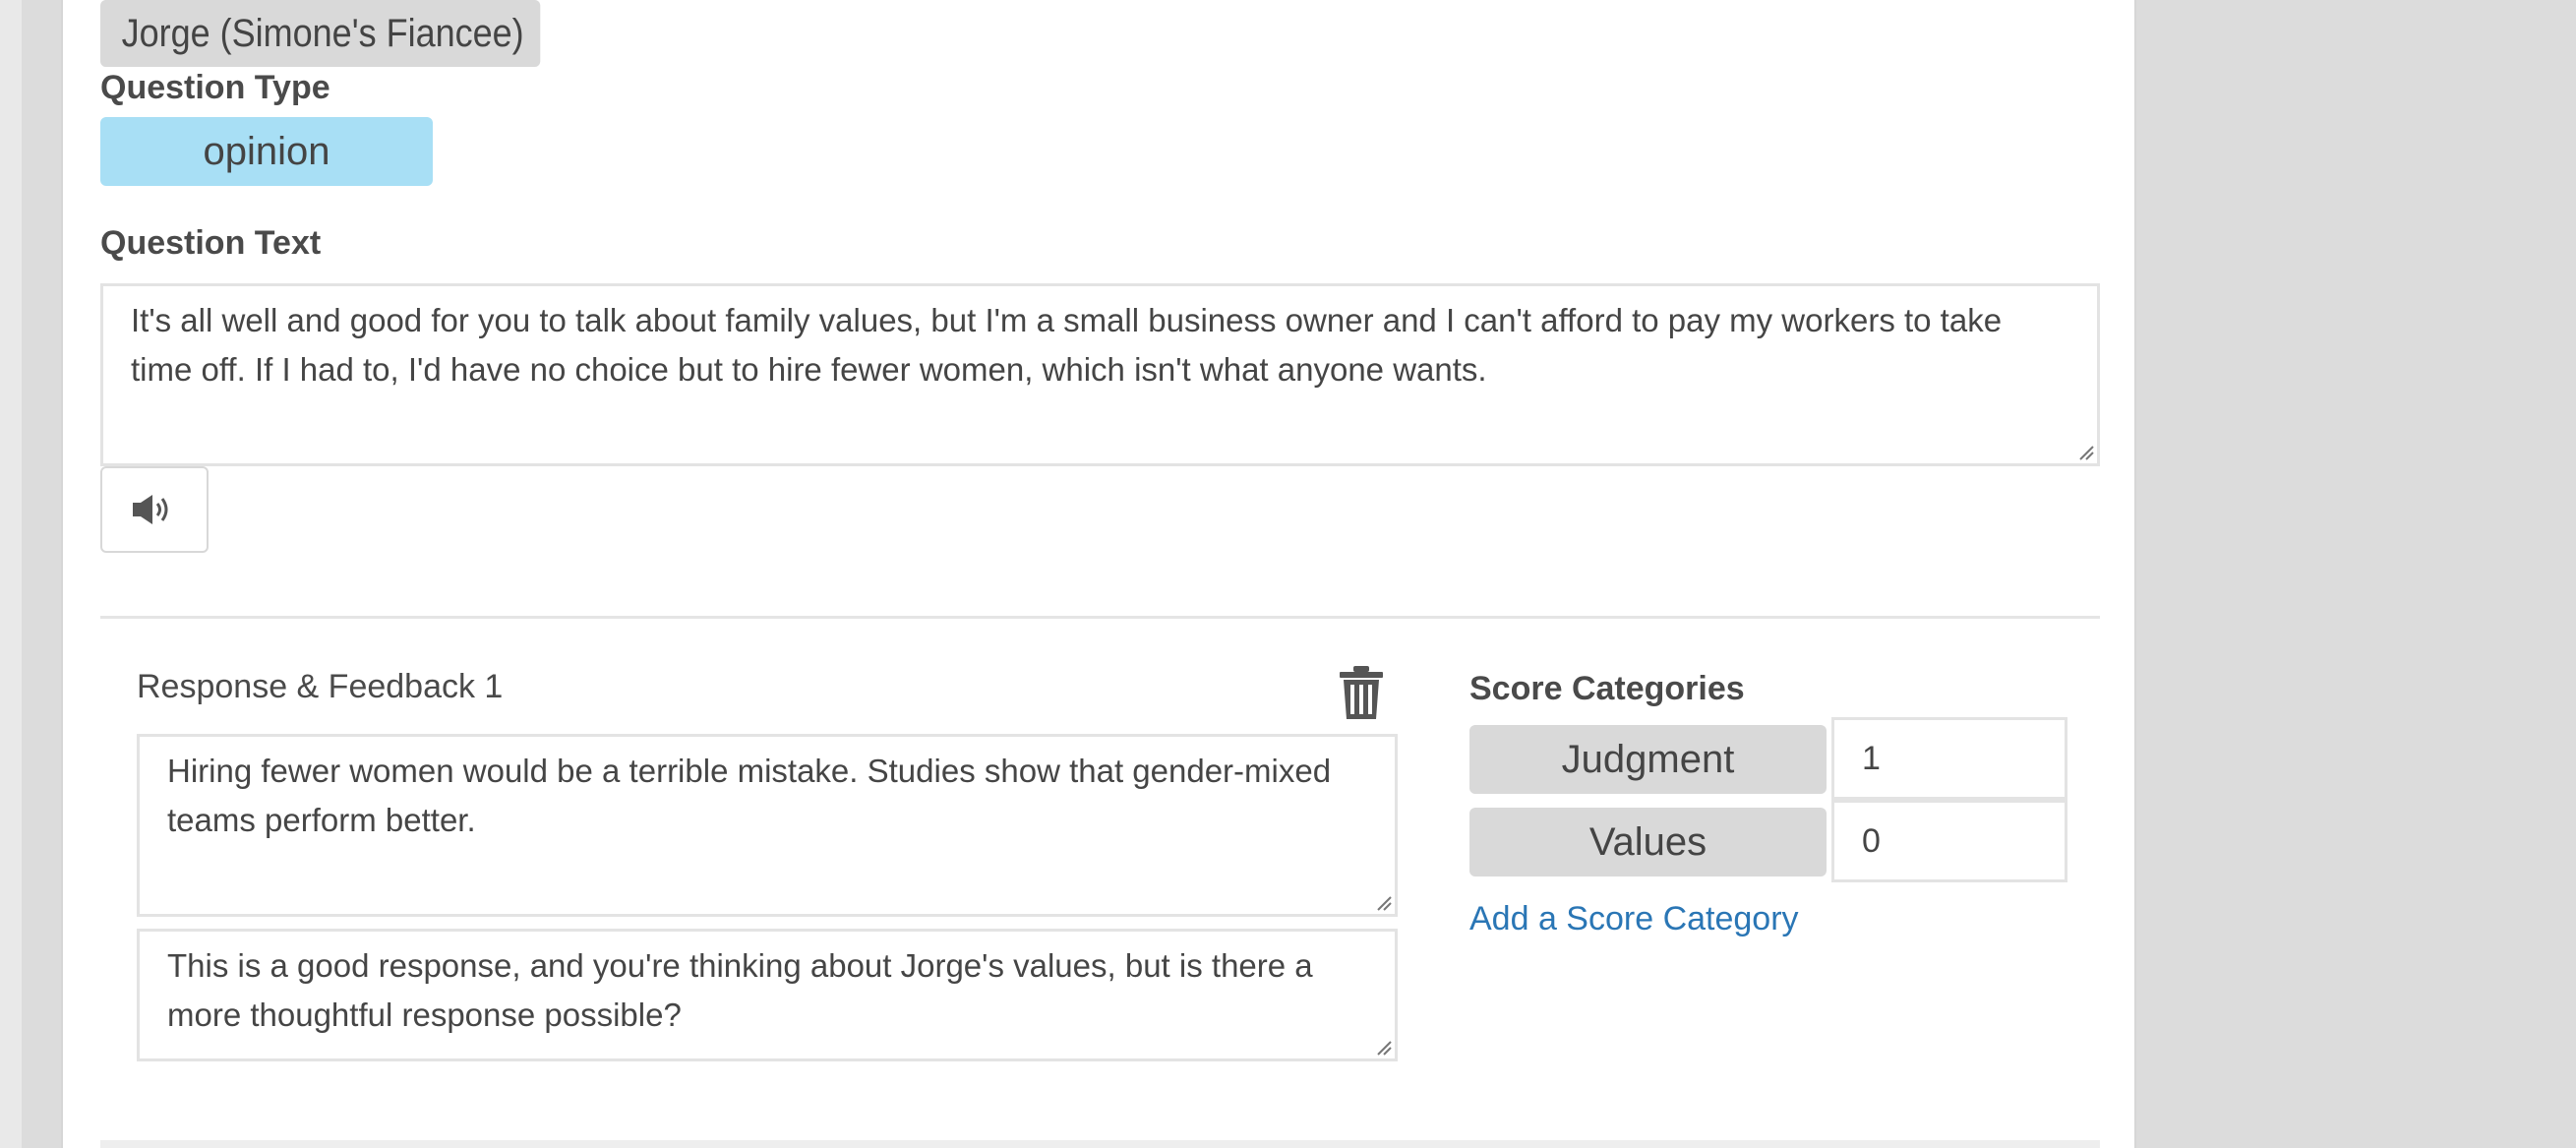  What do you see at coordinates (1634, 919) in the screenshot?
I see `add-score-category-link: Add a Score Category` at bounding box center [1634, 919].